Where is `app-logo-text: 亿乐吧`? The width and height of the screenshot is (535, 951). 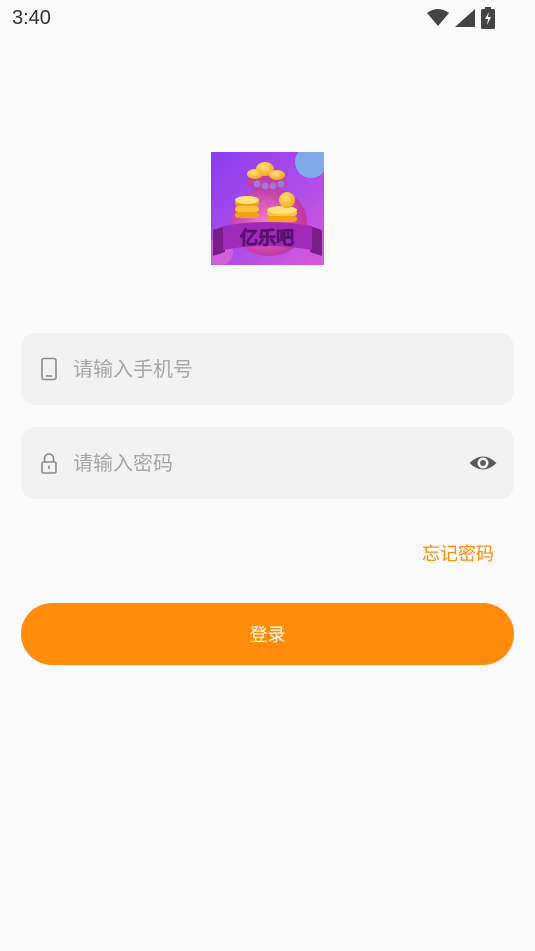 app-logo-text: 亿乐吧 is located at coordinates (267, 238).